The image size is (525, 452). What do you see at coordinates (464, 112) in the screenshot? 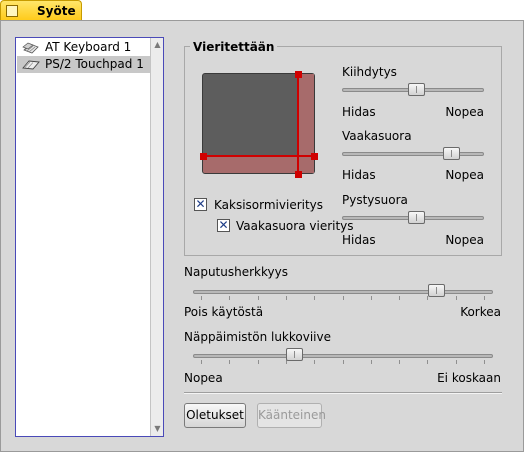
I see `acceleration-max-label: Nopea` at bounding box center [464, 112].